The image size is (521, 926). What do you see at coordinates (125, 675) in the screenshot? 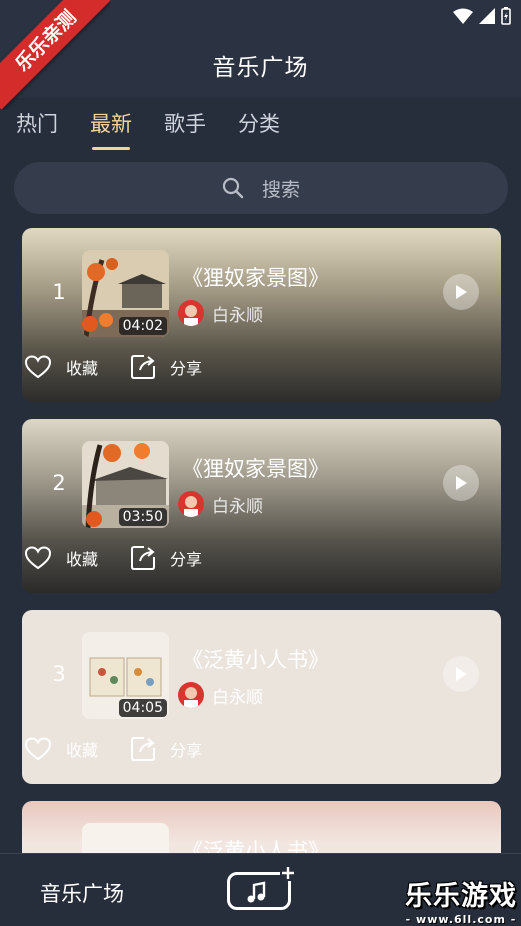
I see `song-cover: 04:05` at bounding box center [125, 675].